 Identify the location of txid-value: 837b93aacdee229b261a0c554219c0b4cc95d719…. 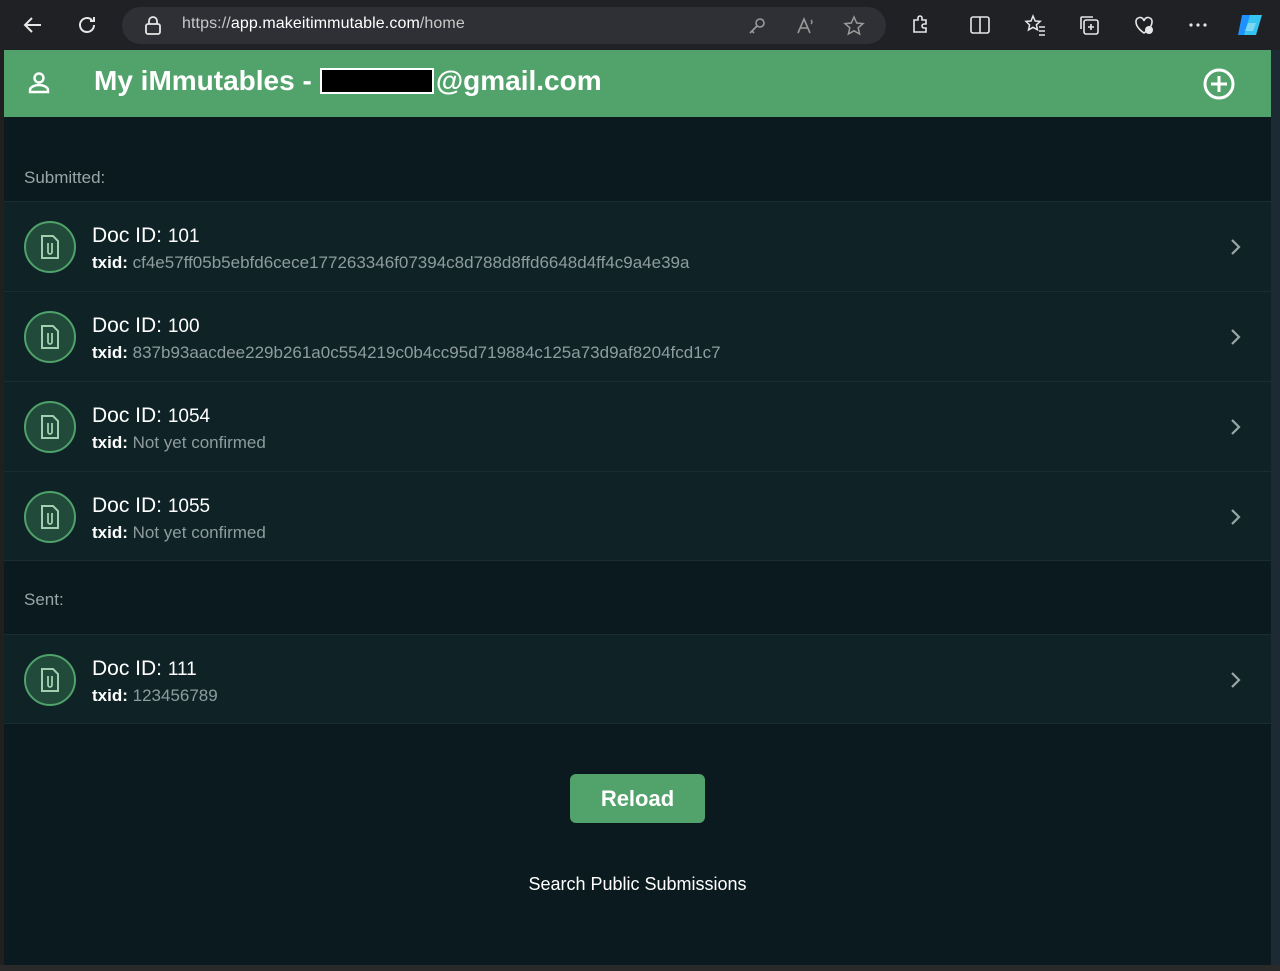
(426, 352).